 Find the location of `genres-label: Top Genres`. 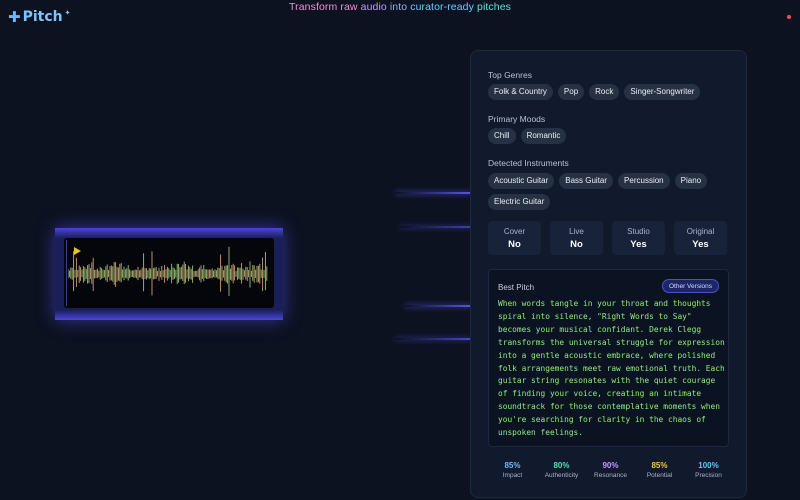

genres-label: Top Genres is located at coordinates (510, 75).